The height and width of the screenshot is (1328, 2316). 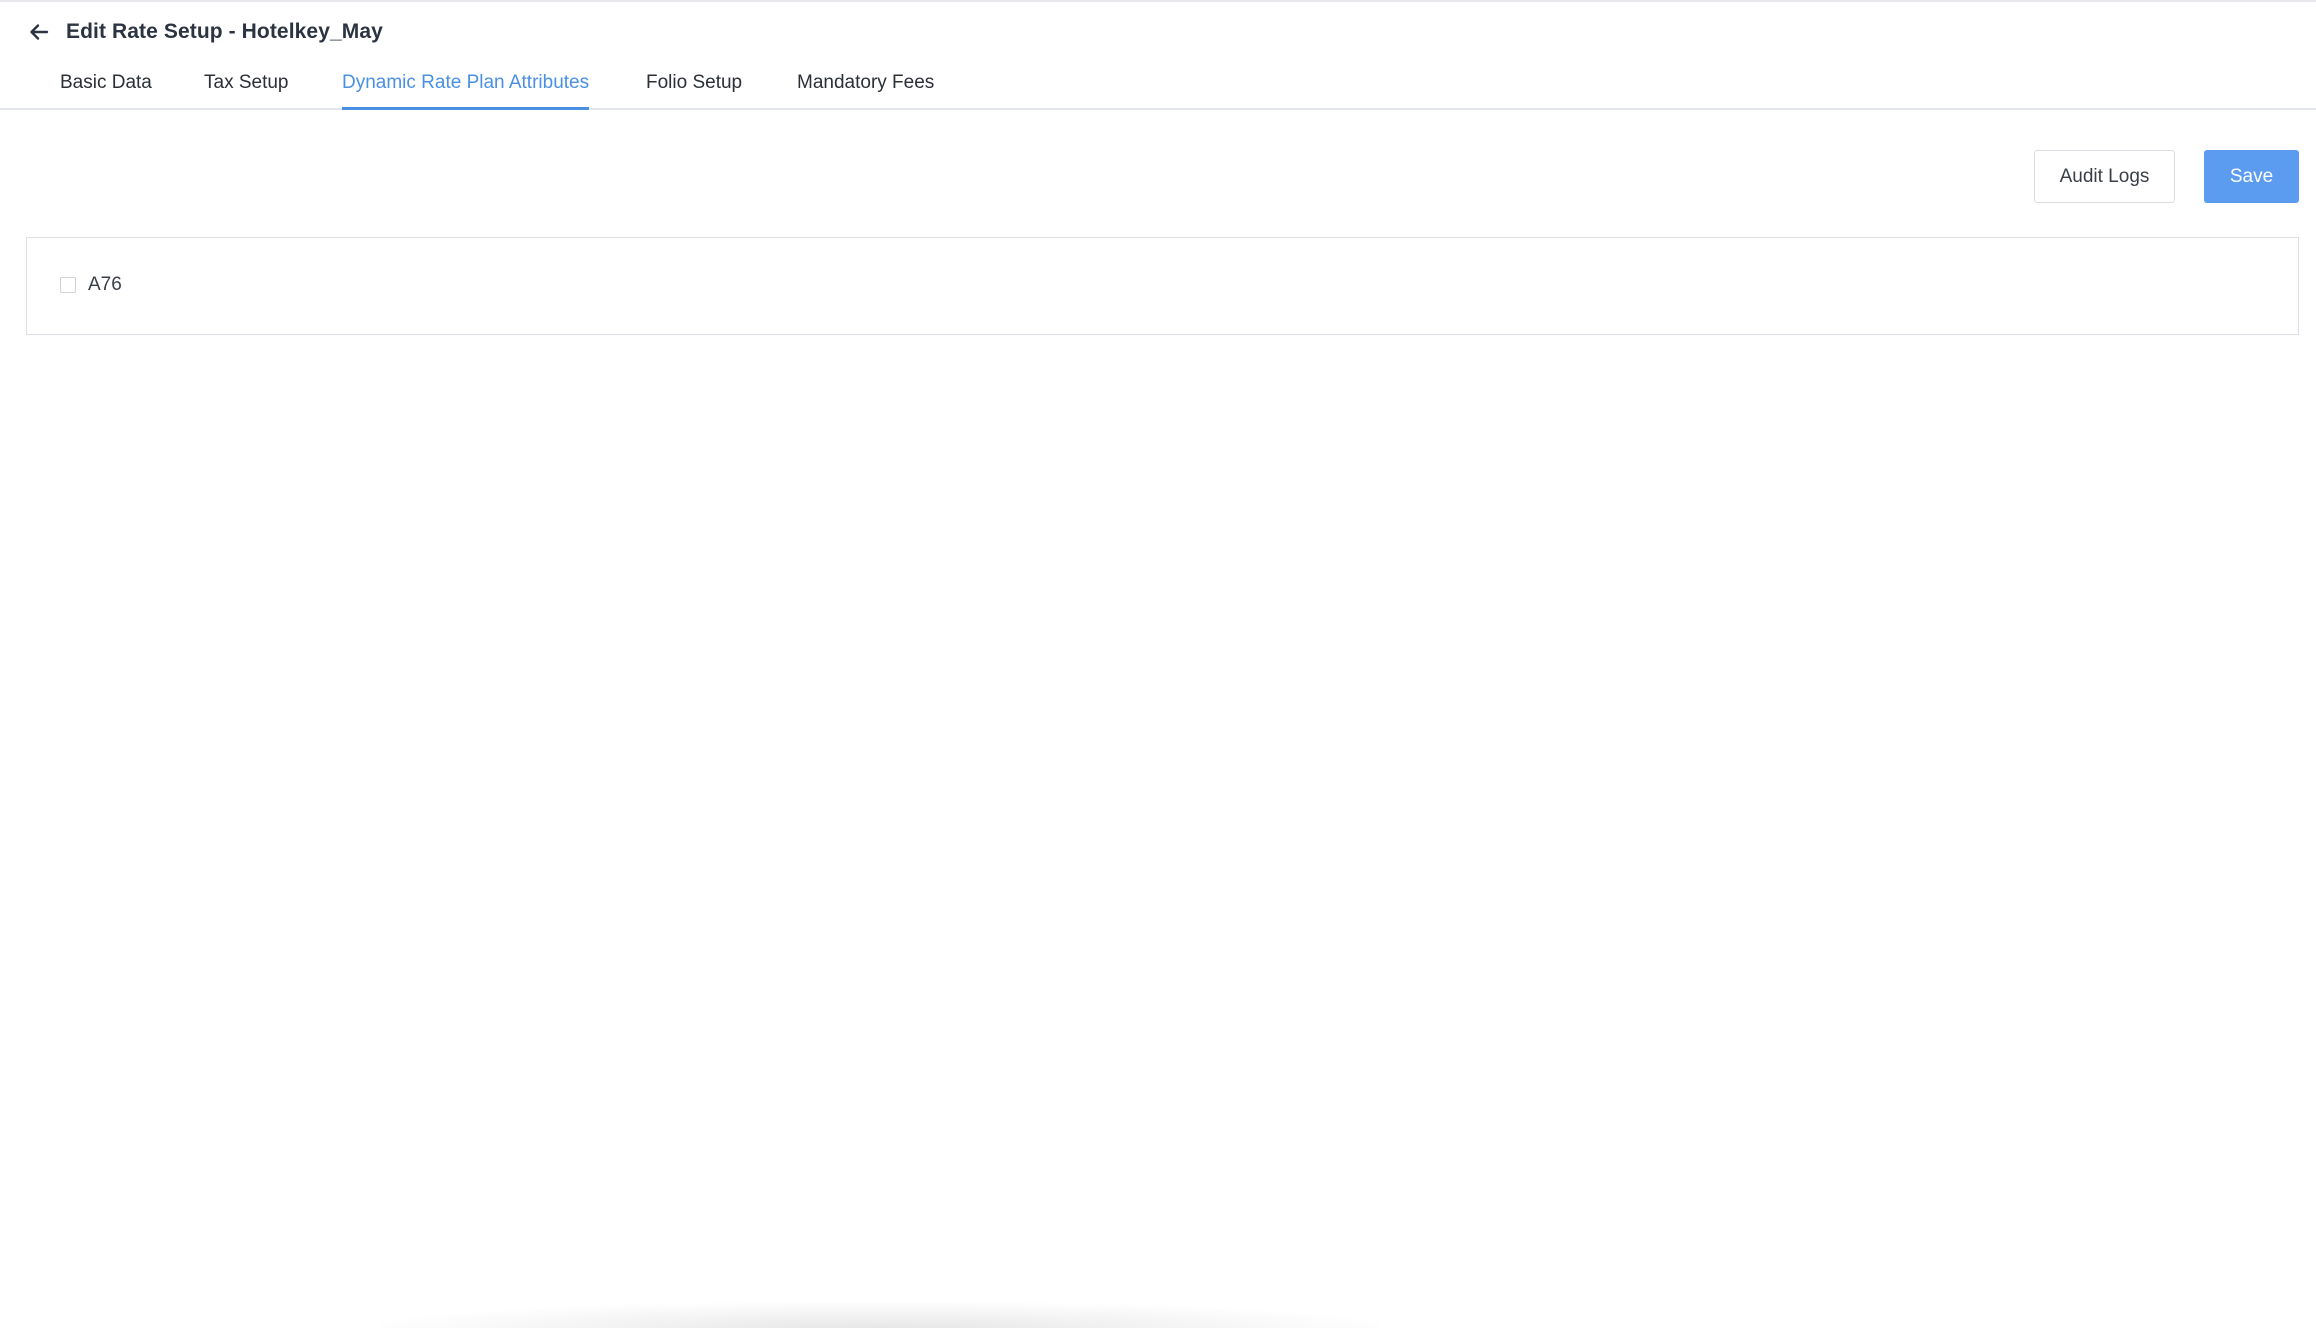 What do you see at coordinates (106, 91) in the screenshot?
I see `tab-basic-data: Basic Data` at bounding box center [106, 91].